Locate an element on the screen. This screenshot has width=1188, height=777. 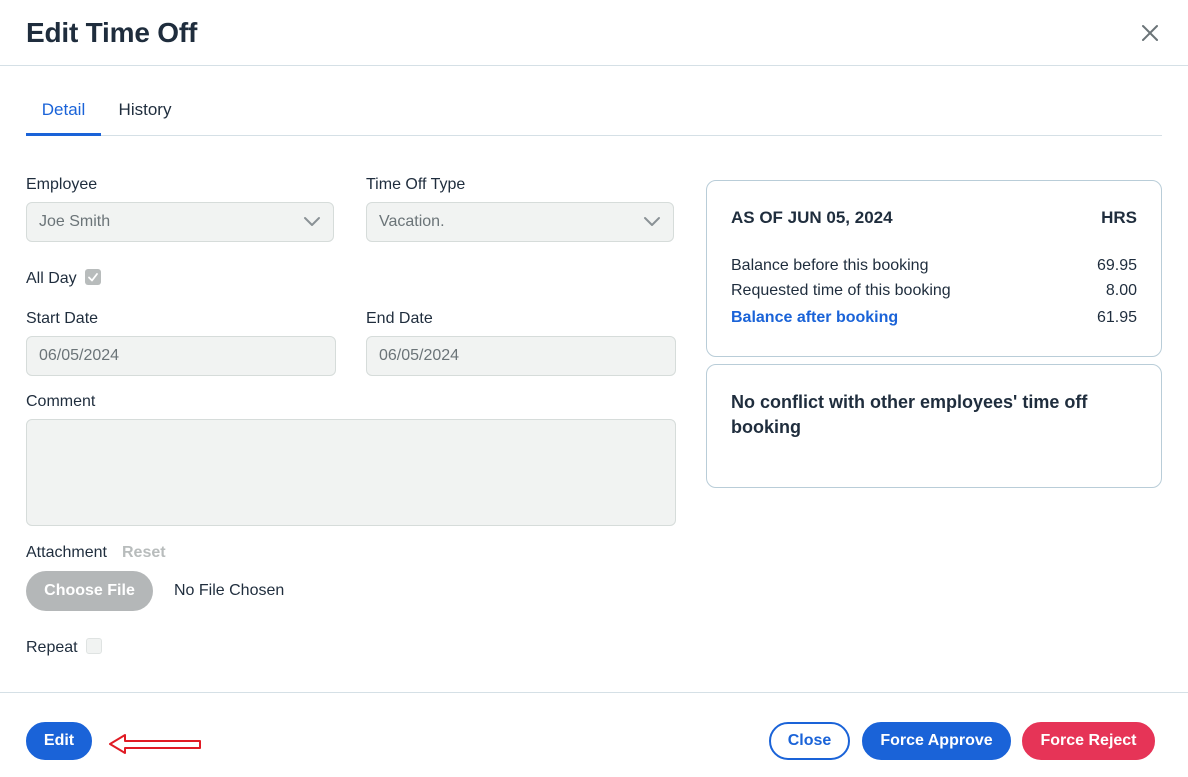
balance-before-value: 69.95 is located at coordinates (1116, 265).